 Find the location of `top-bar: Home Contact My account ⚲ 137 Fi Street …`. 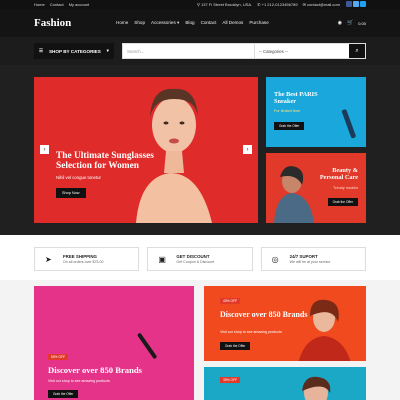

top-bar: Home Contact My account ⚲ 137 Fi Street … is located at coordinates (200, 4).